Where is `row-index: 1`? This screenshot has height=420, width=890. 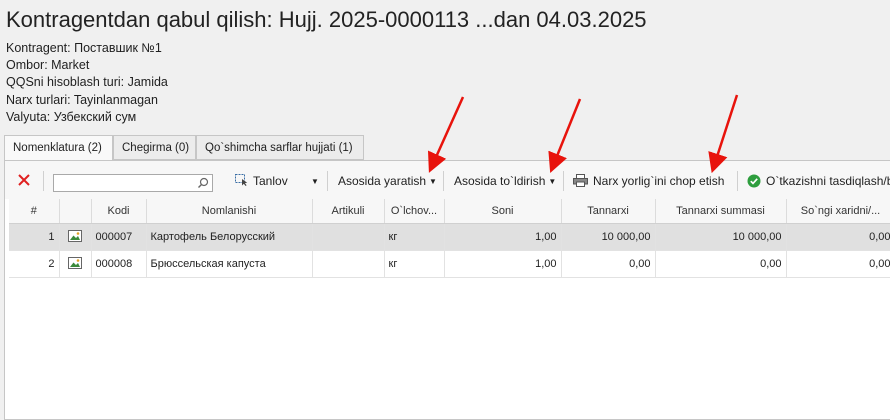
row-index: 1 is located at coordinates (34, 237).